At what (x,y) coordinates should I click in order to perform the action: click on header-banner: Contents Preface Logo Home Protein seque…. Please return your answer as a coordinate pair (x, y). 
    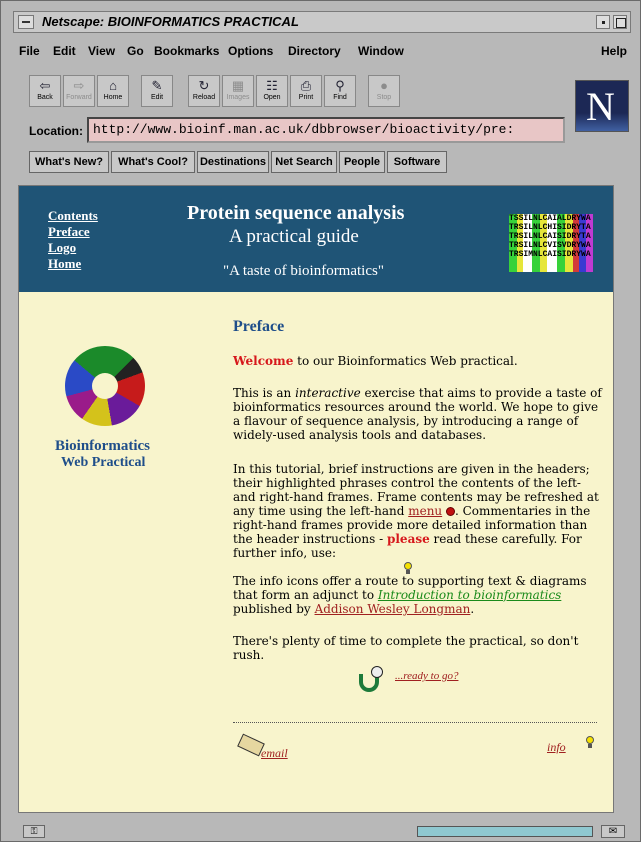
    Looking at the image, I should click on (316, 239).